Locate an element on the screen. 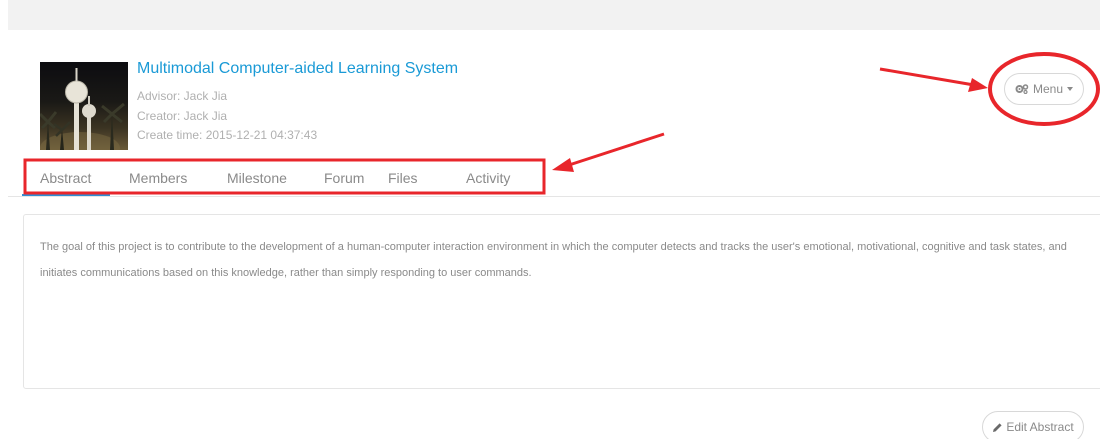  tab-activity: Activity is located at coordinates (488, 178).